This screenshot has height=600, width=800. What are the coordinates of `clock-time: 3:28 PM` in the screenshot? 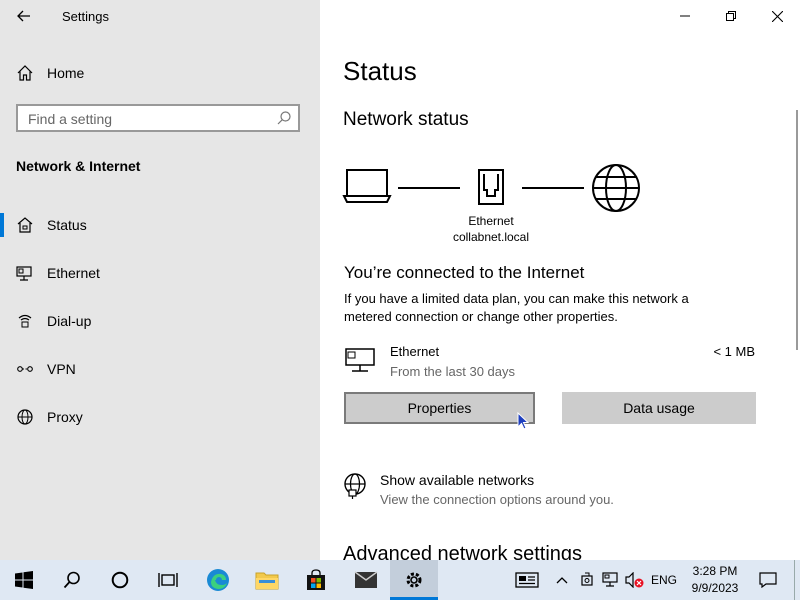 It's located at (715, 571).